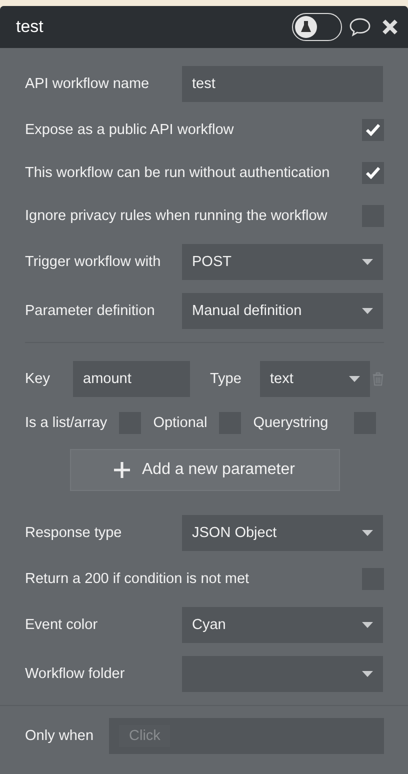 Image resolution: width=408 pixels, height=774 pixels. What do you see at coordinates (130, 130) in the screenshot?
I see `checkbox-label: Expose as a public API workflow` at bounding box center [130, 130].